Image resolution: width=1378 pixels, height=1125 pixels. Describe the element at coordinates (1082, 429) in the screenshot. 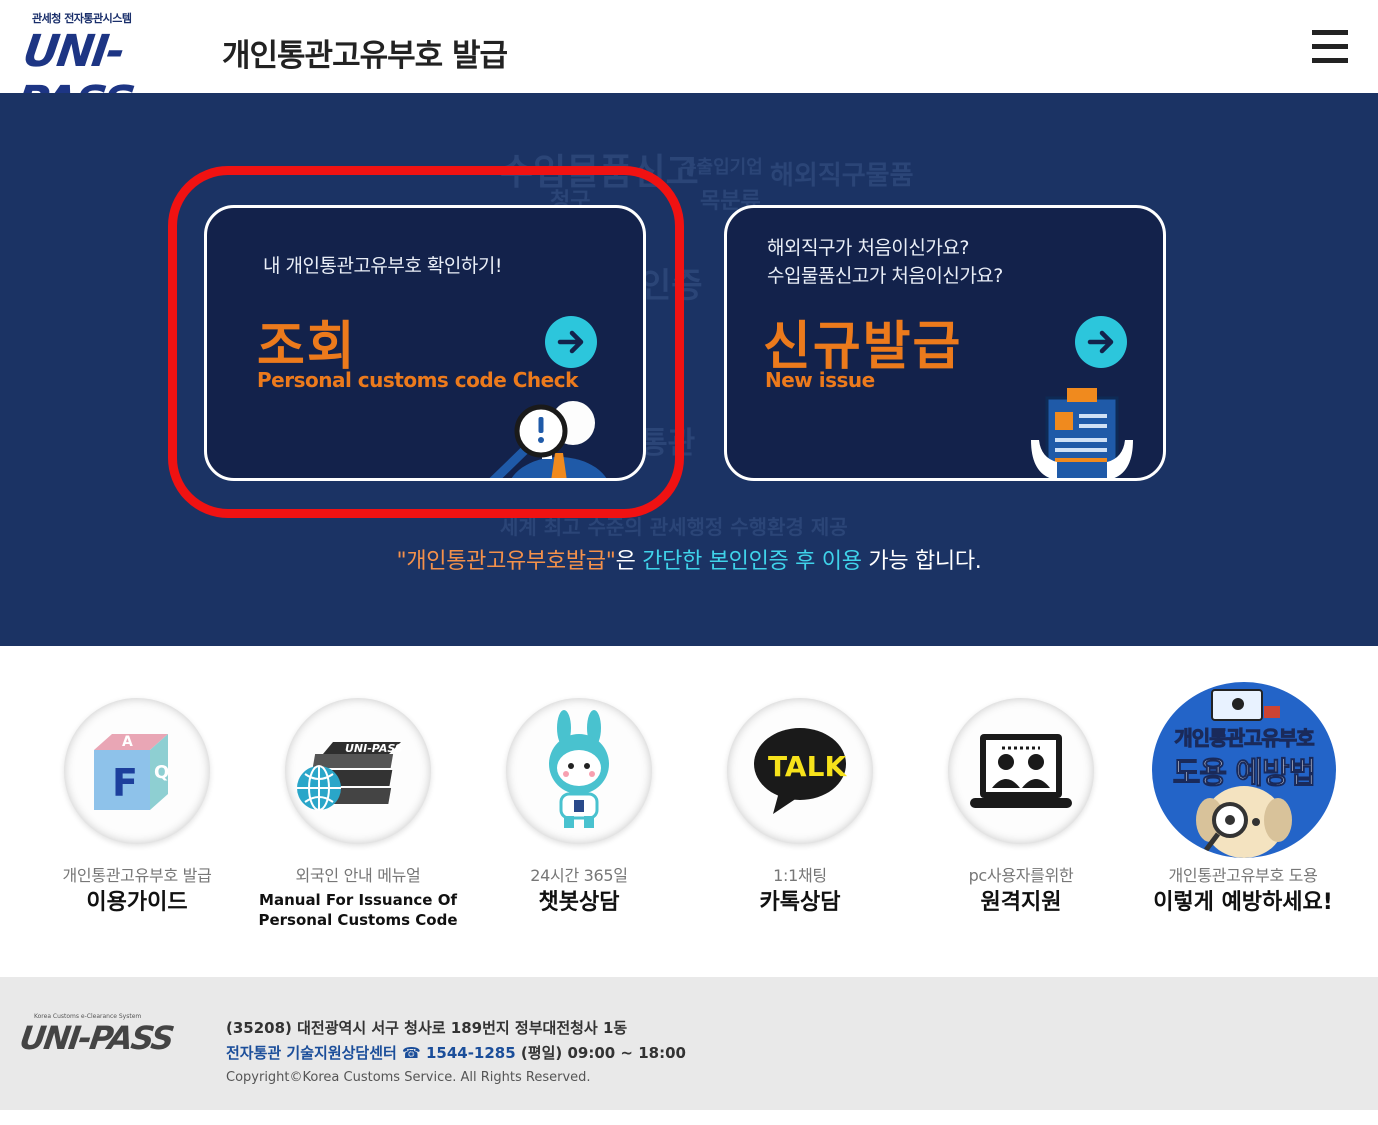

I see `clipboard-document-icon` at that location.